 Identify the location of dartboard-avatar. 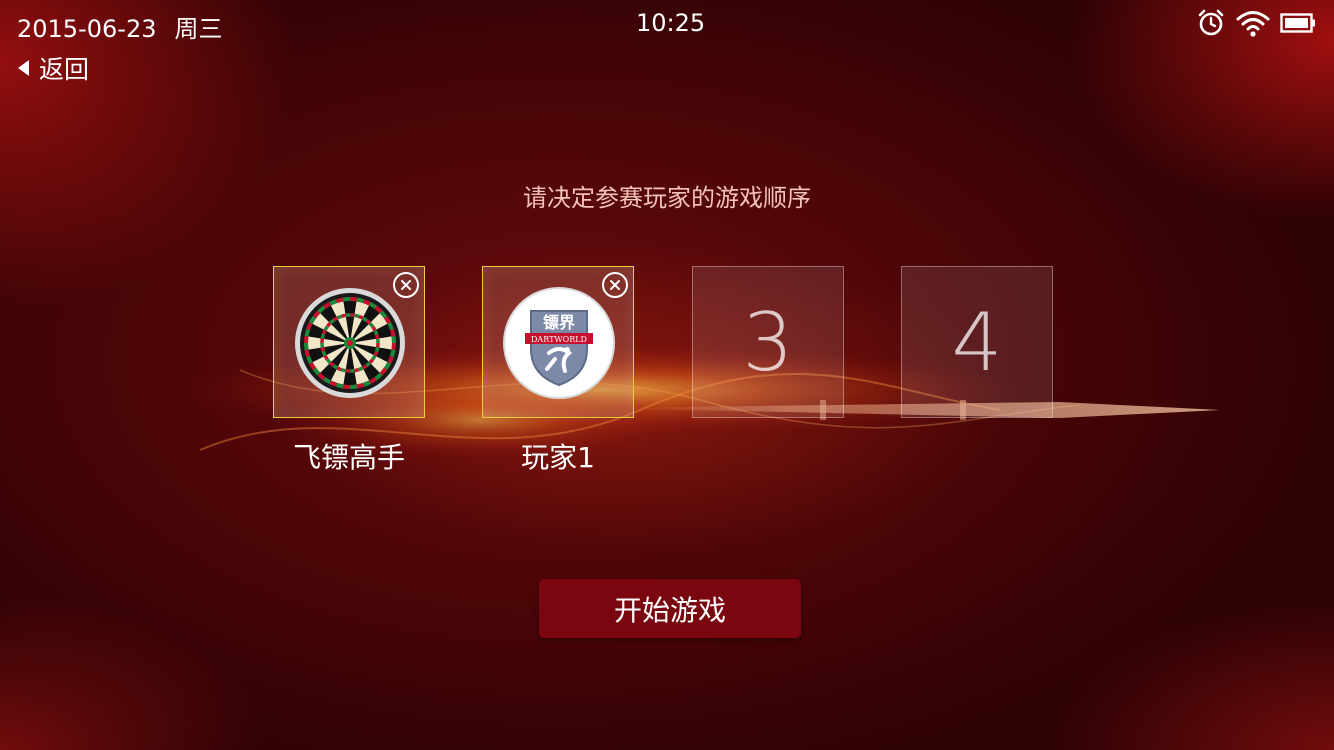
(350, 343).